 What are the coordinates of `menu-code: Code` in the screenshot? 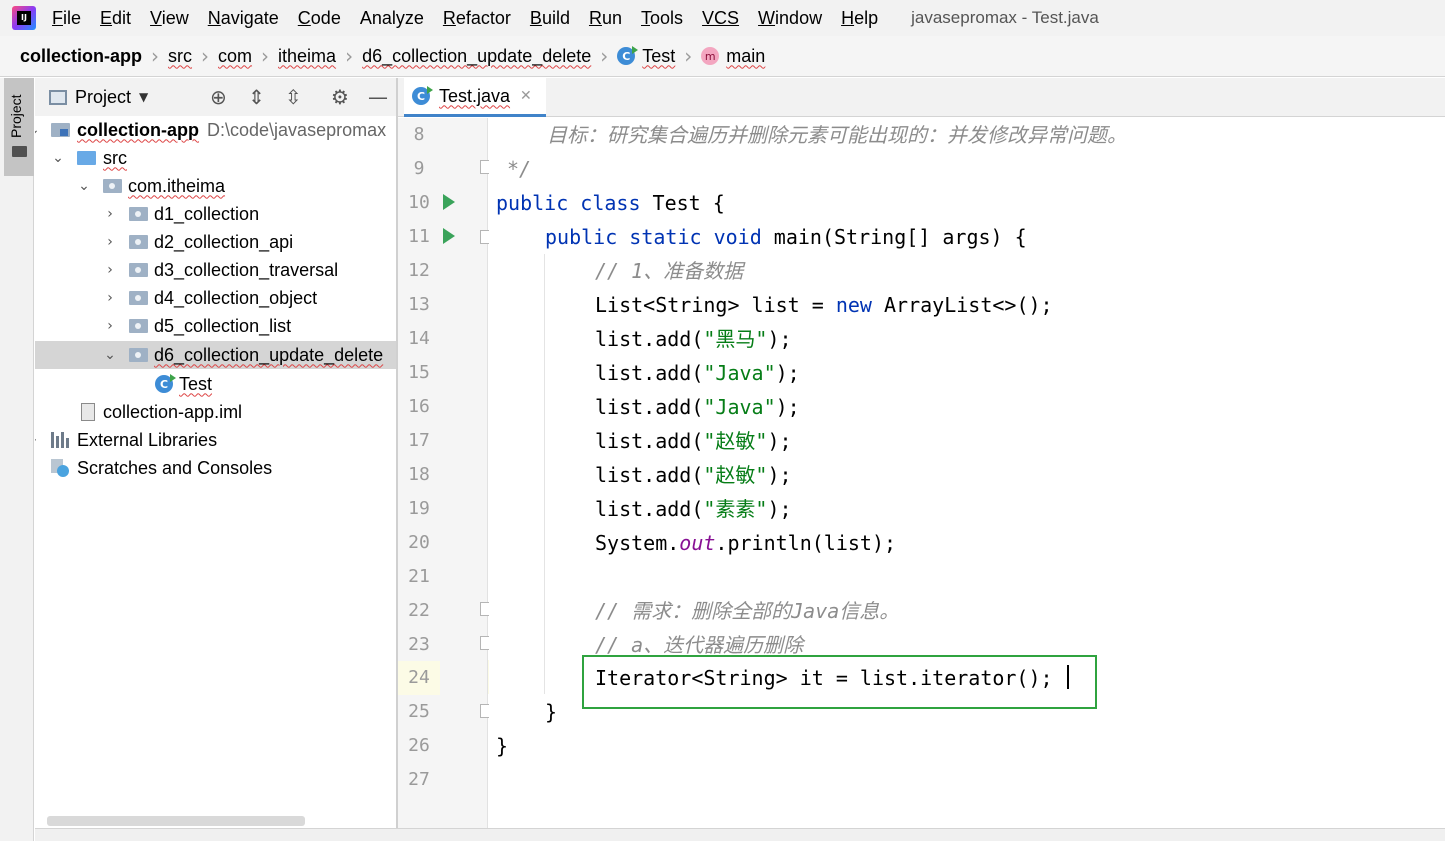 It's located at (319, 18).